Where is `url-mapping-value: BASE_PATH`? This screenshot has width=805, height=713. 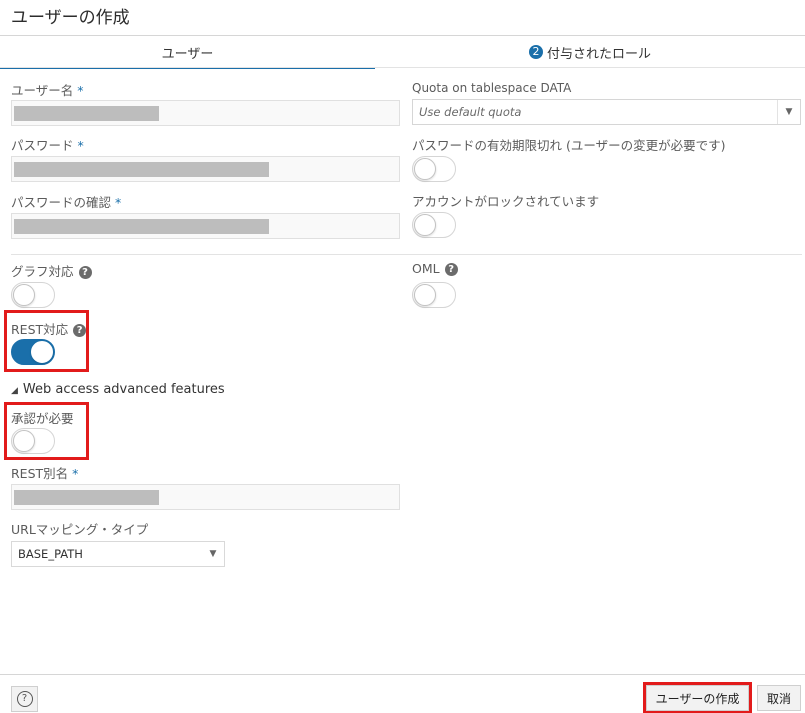 url-mapping-value: BASE_PATH is located at coordinates (50, 554).